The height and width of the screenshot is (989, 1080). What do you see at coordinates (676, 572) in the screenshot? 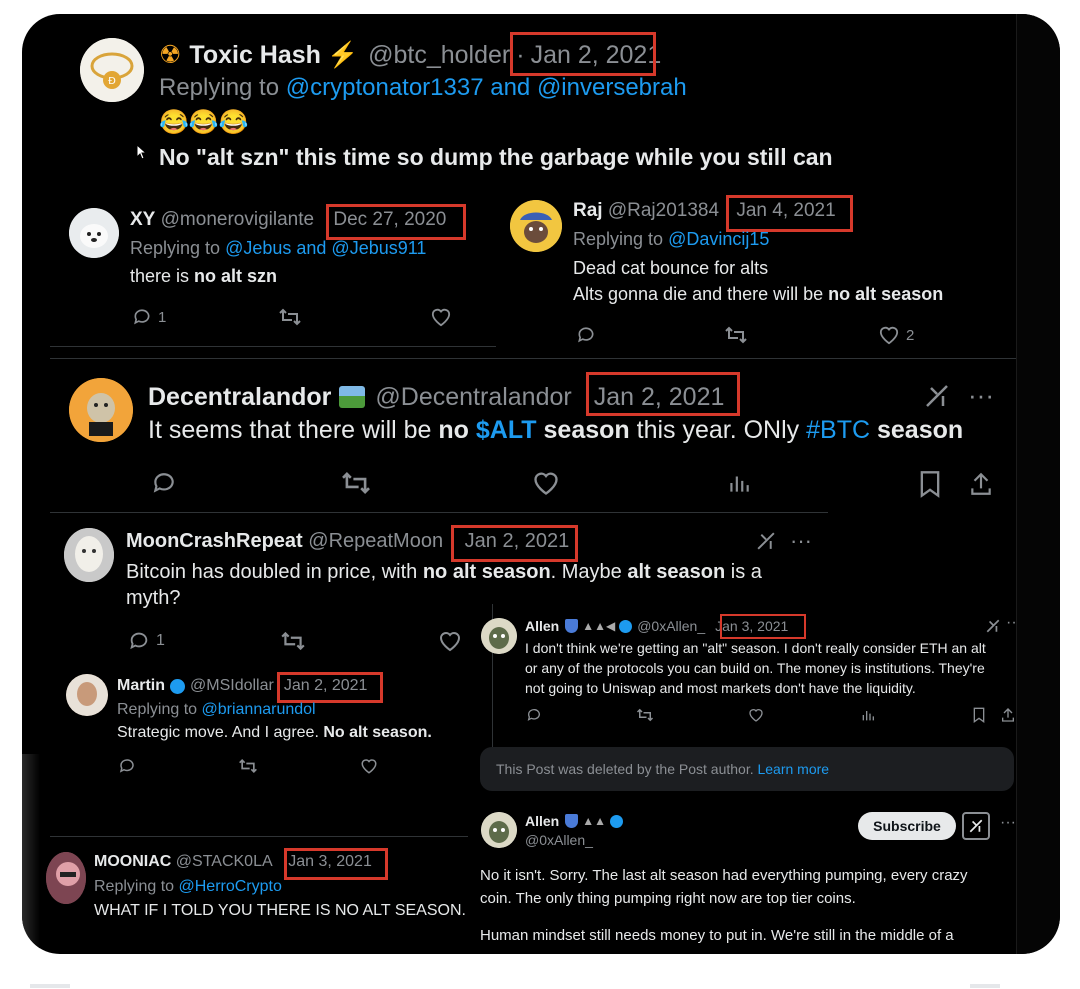
I see `text-part-bold: alt season` at bounding box center [676, 572].